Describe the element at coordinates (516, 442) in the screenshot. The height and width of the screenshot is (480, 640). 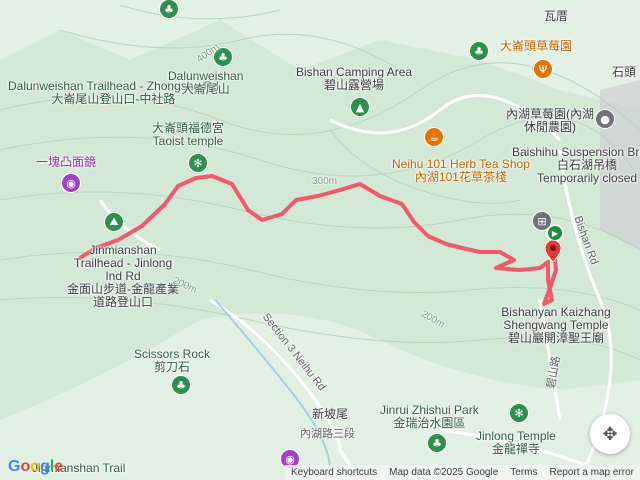
I see `jinlong-temple-label: Jinlong Temple 金龍禪寺` at that location.